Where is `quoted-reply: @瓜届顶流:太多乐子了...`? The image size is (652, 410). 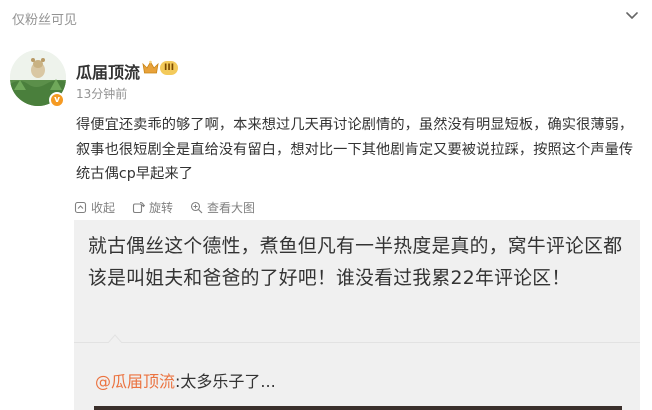
quoted-reply: @瓜届顶流:太多乐子了... is located at coordinates (185, 380).